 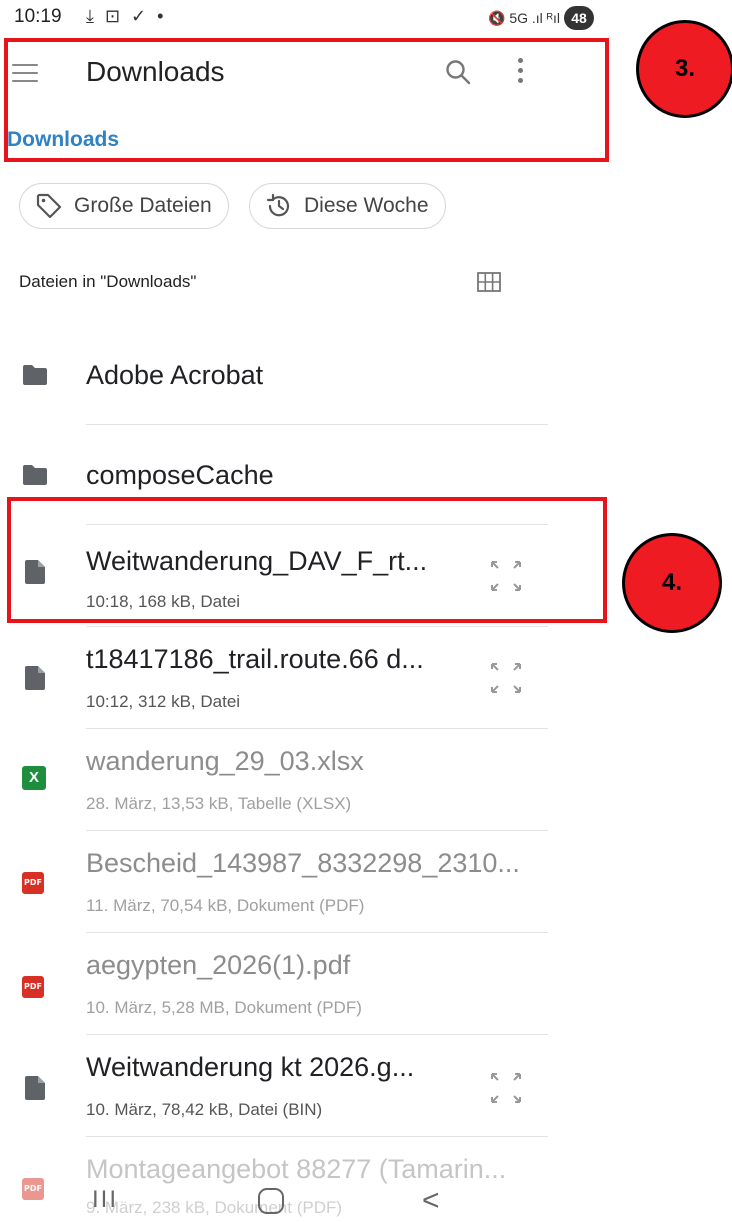 What do you see at coordinates (524, 17) in the screenshot?
I see `signal-icons: 🔇 5G .ıl ᴿıl` at bounding box center [524, 17].